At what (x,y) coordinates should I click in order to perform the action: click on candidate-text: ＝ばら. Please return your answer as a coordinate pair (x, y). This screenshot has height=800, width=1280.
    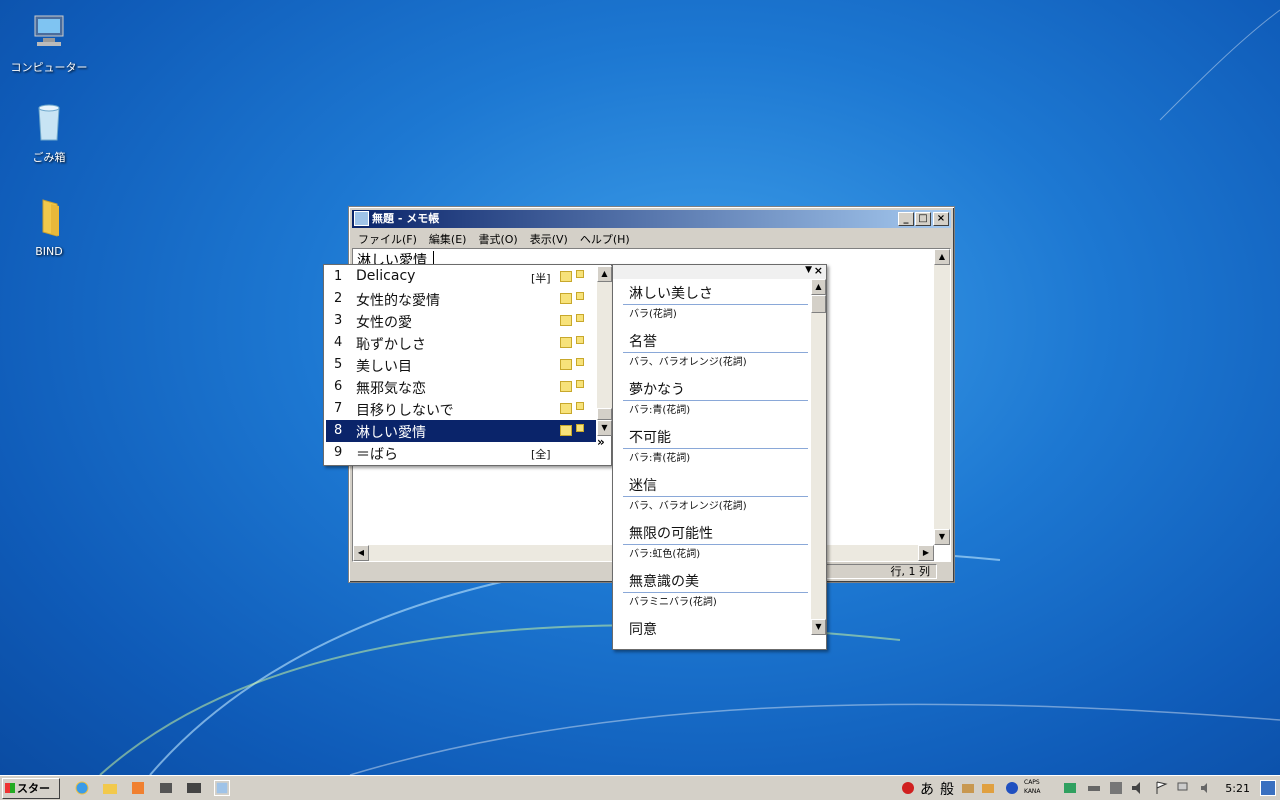
    Looking at the image, I should click on (377, 455).